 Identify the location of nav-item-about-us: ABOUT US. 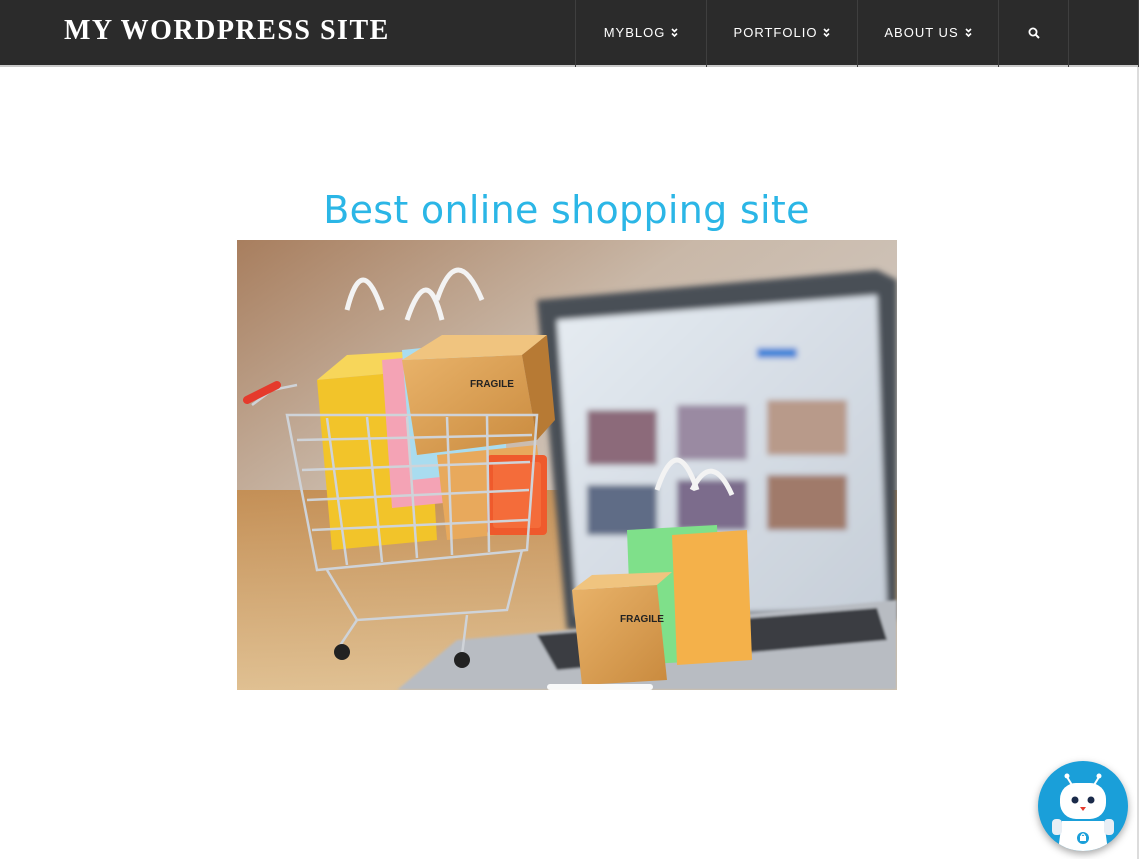
(928, 33).